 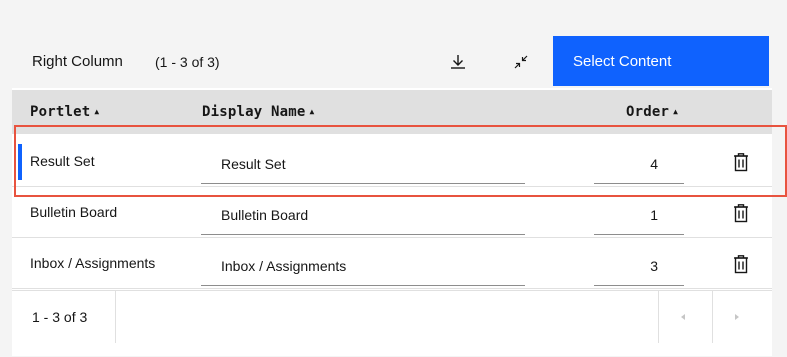 What do you see at coordinates (62, 161) in the screenshot?
I see `row-portlet: Result Set` at bounding box center [62, 161].